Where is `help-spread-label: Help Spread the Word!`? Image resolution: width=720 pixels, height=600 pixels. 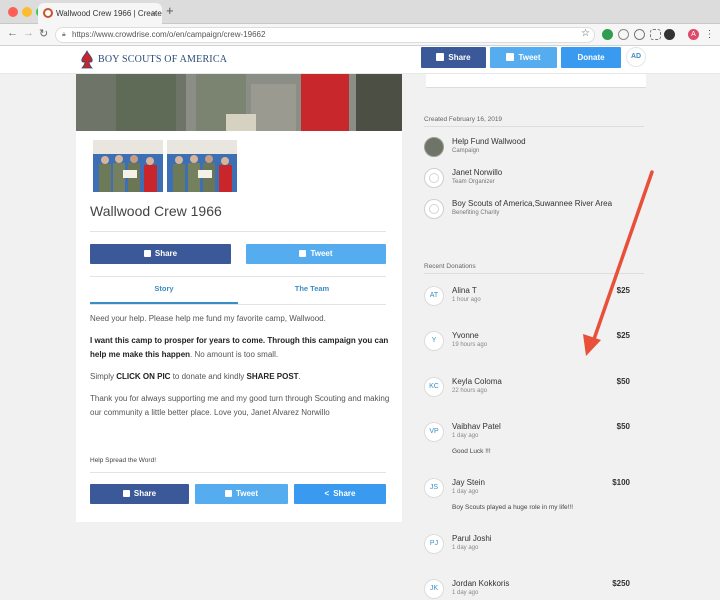 help-spread-label: Help Spread the Word! is located at coordinates (123, 460).